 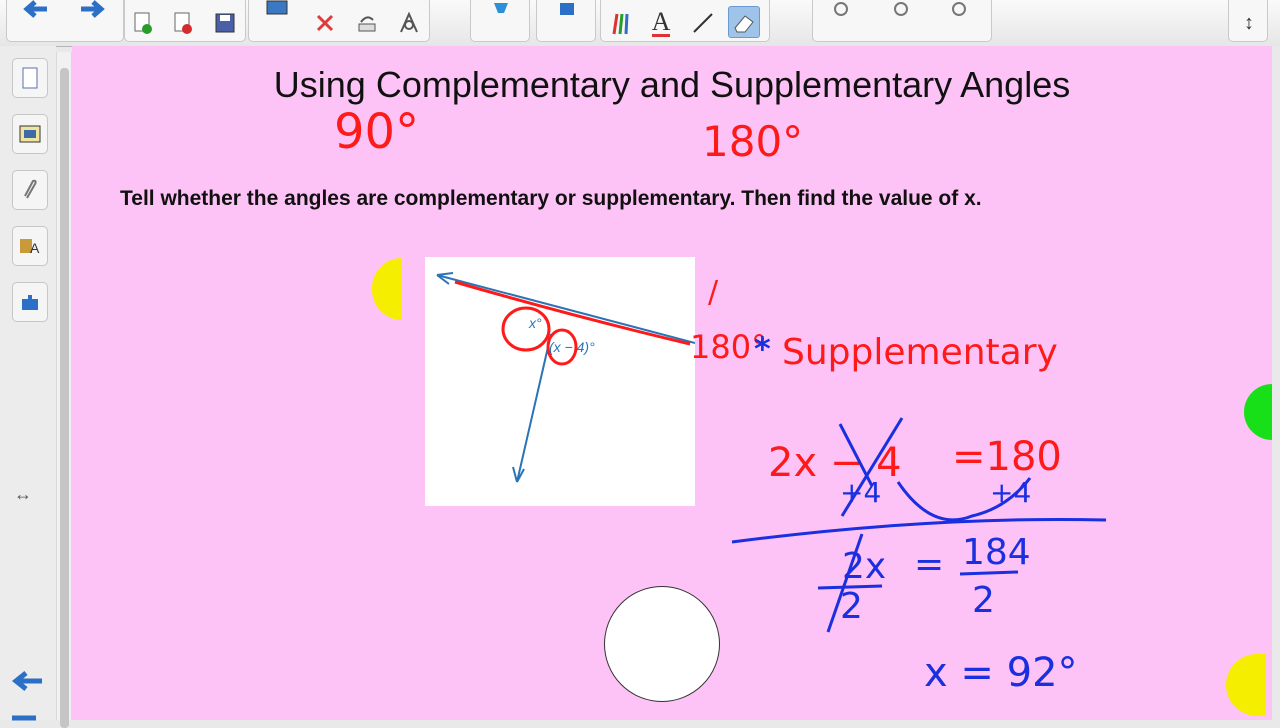 What do you see at coordinates (989, 573) in the screenshot?
I see `ink-divide-bar-right` at bounding box center [989, 573].